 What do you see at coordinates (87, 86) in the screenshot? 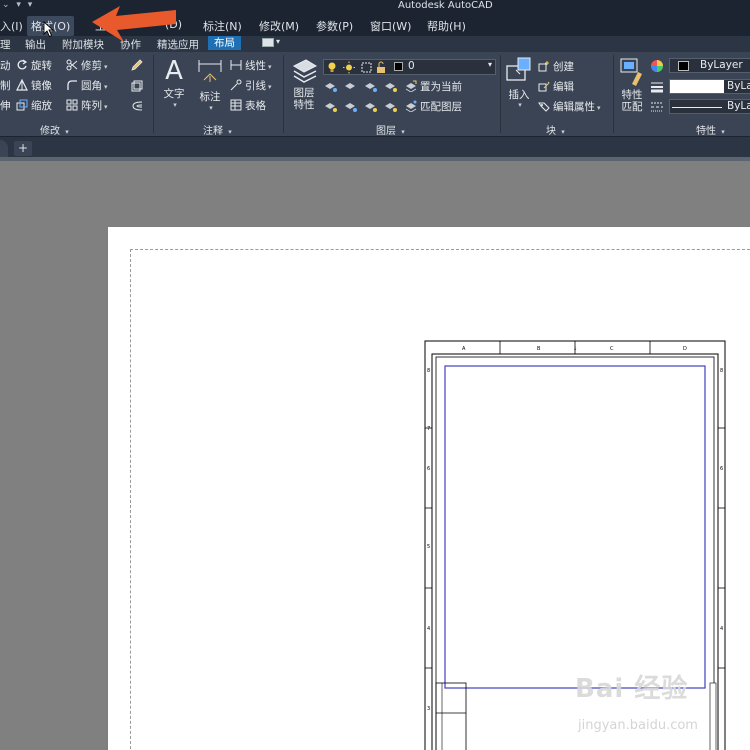
I see `fillet-button: 圆角 ▾` at bounding box center [87, 86].